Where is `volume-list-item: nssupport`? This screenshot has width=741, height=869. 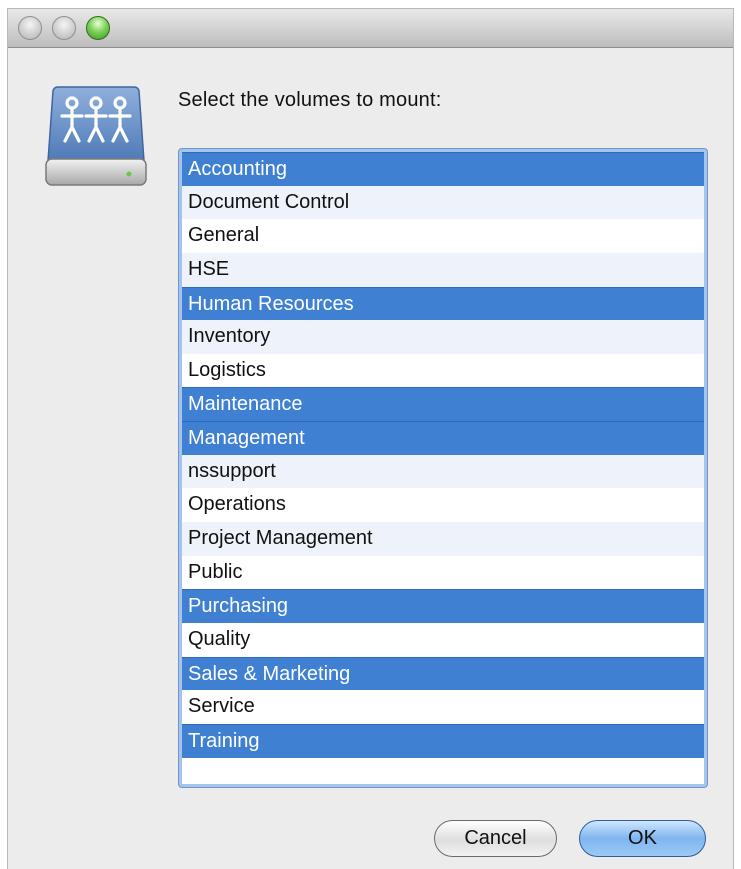 volume-list-item: nssupport is located at coordinates (443, 471).